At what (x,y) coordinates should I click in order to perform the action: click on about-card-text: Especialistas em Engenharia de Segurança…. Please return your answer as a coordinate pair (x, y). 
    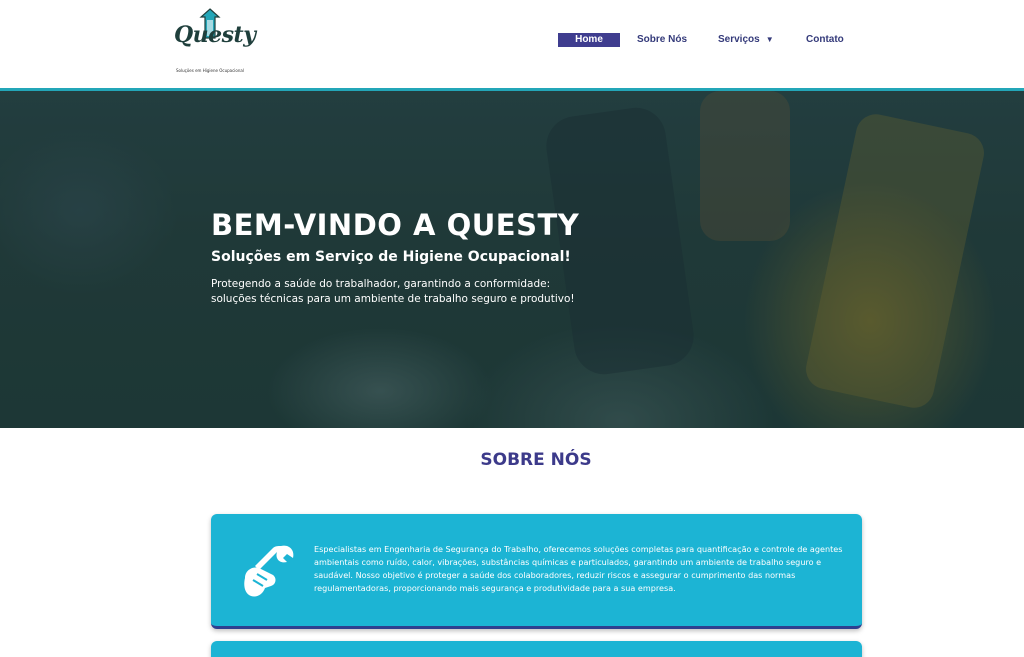
    Looking at the image, I should click on (578, 568).